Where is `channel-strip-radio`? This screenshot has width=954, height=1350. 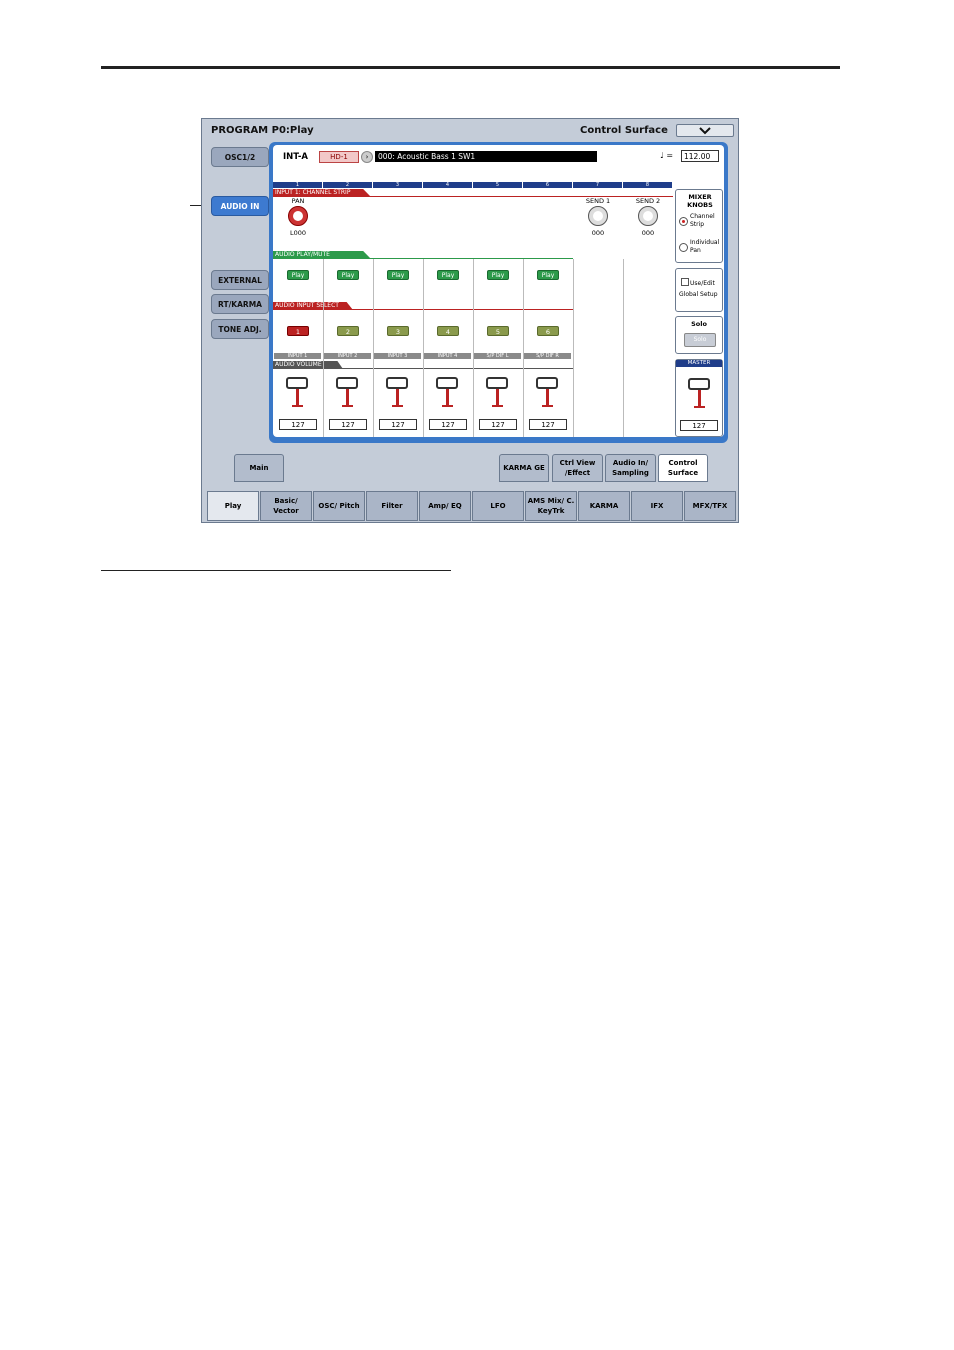
channel-strip-radio is located at coordinates (683, 221).